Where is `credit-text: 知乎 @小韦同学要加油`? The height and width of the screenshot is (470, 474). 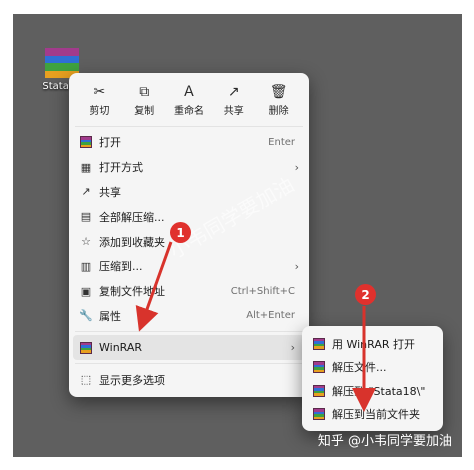
credit-text: 知乎 @小韦同学要加油 is located at coordinates (384, 441).